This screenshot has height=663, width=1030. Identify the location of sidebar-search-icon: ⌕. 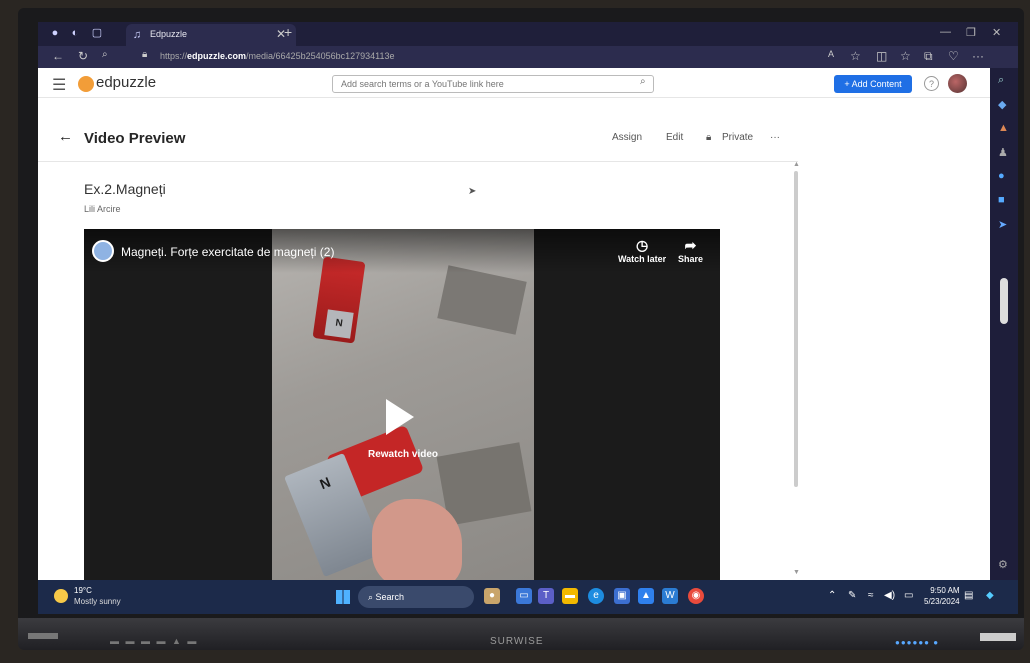
(1001, 80).